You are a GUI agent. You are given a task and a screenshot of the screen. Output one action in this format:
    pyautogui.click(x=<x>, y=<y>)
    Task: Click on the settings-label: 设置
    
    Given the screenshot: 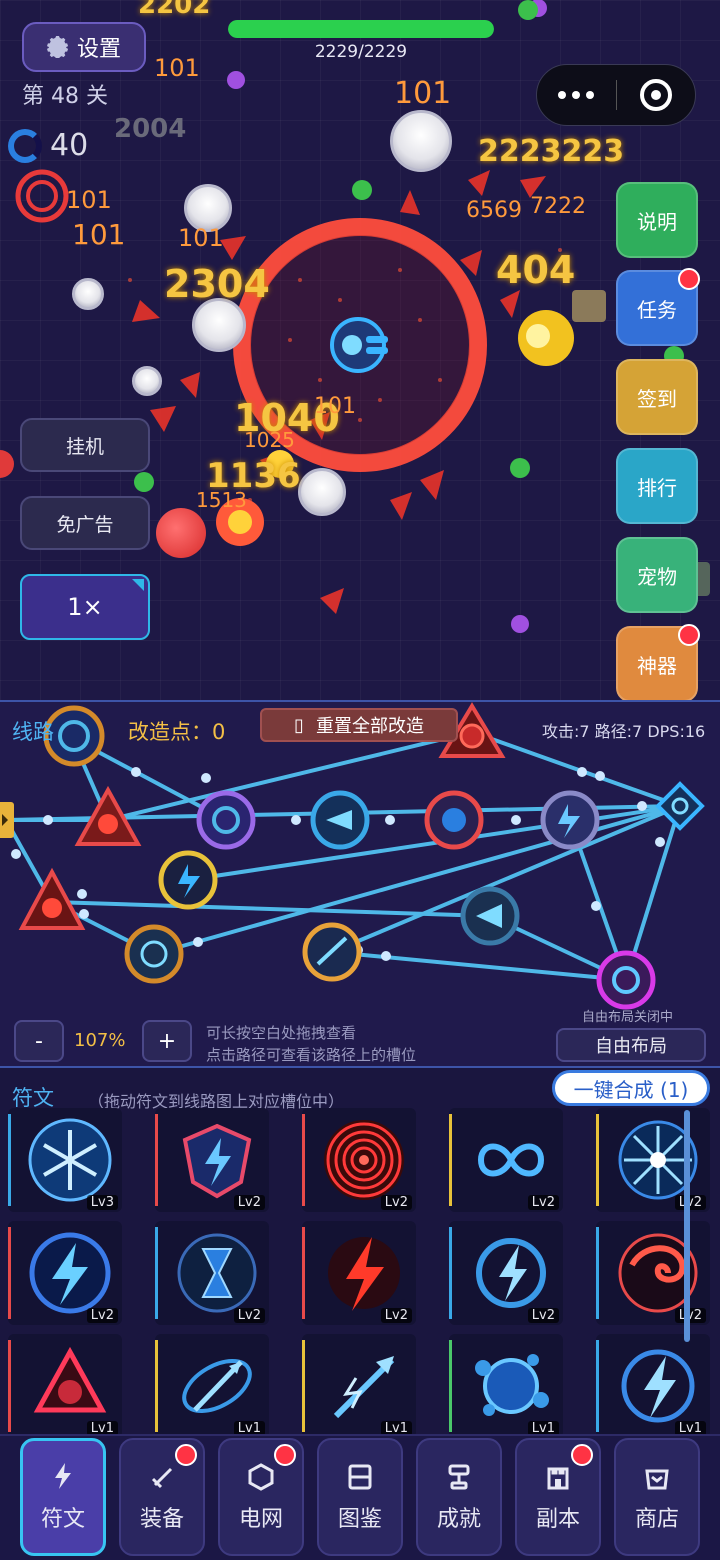 What is the action you would take?
    pyautogui.click(x=98, y=49)
    